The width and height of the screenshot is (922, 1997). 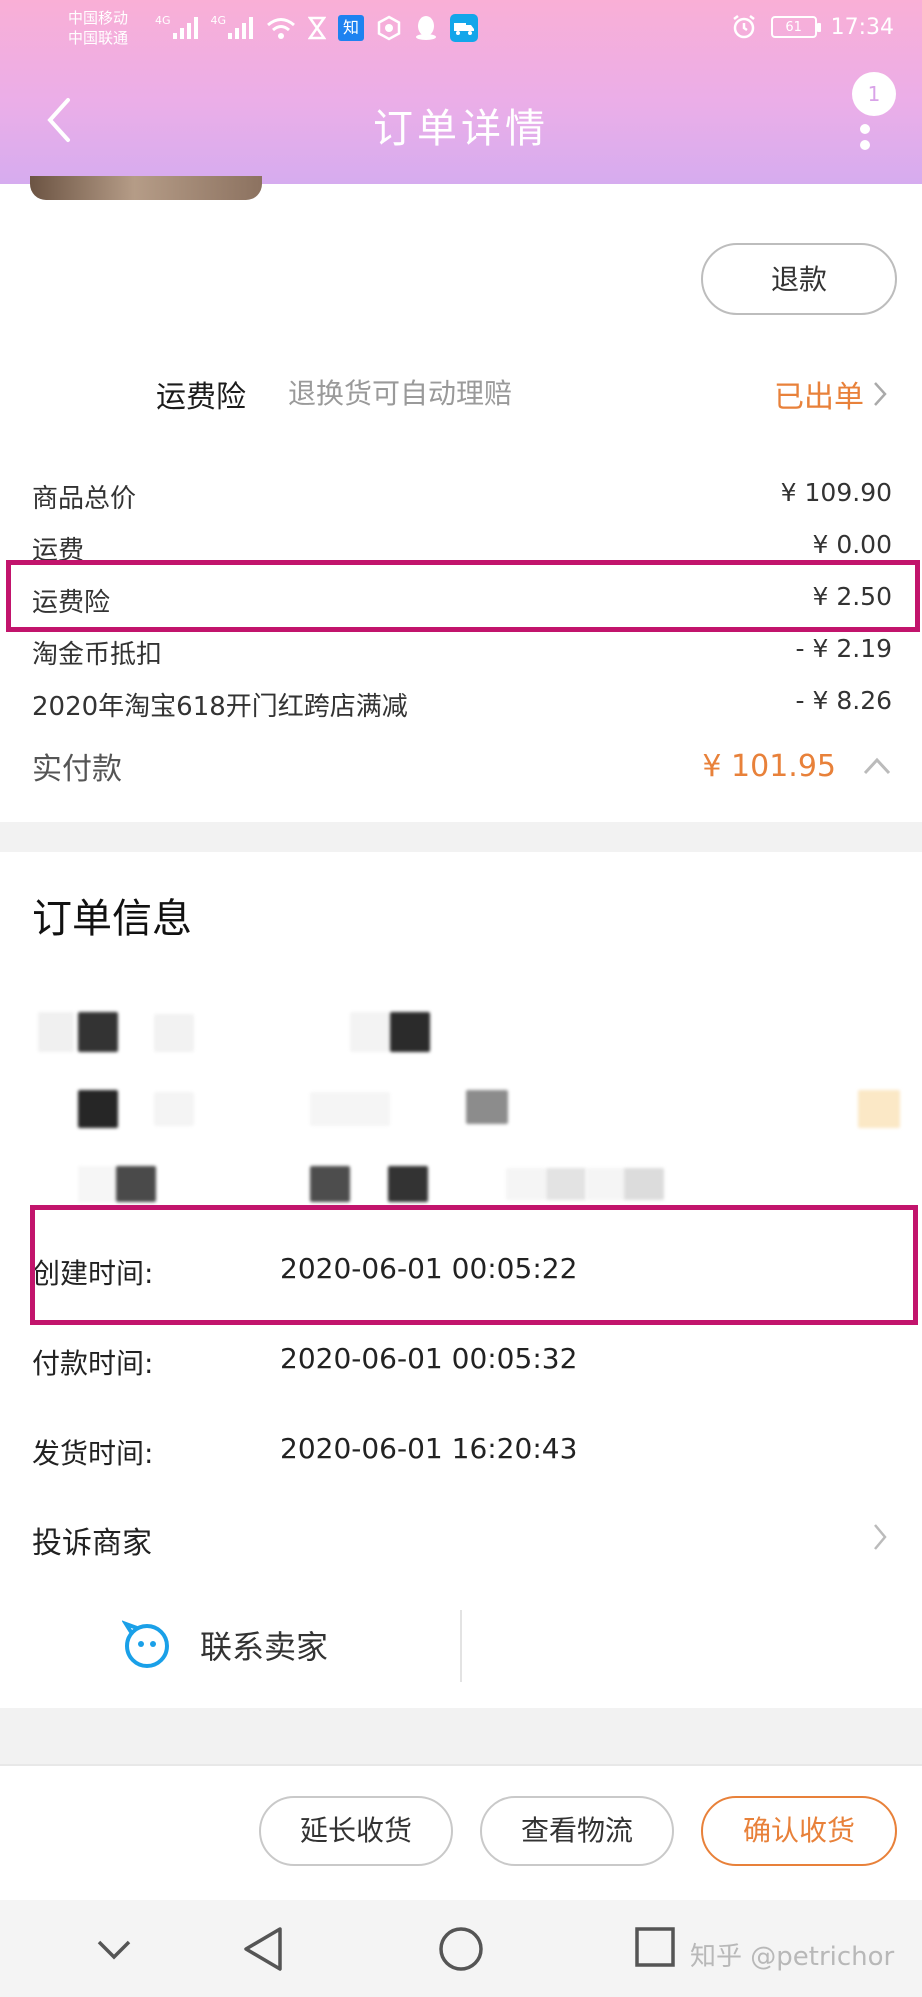 What do you see at coordinates (461, 1949) in the screenshot?
I see `nav-home-icon` at bounding box center [461, 1949].